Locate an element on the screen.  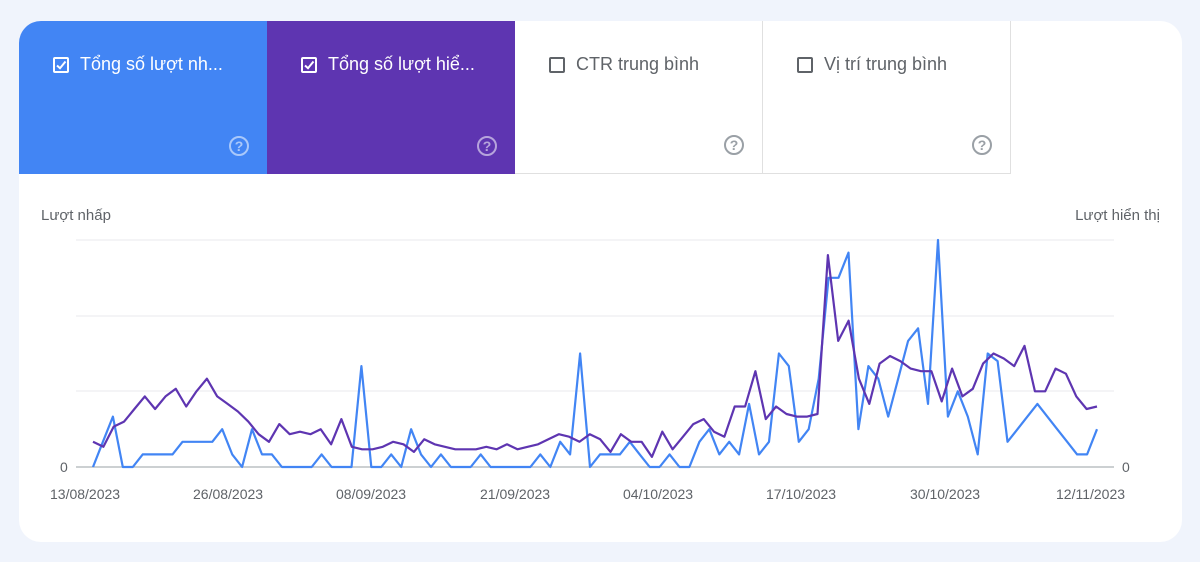
x-tick-label: 04/10/2023 is located at coordinates (658, 494).